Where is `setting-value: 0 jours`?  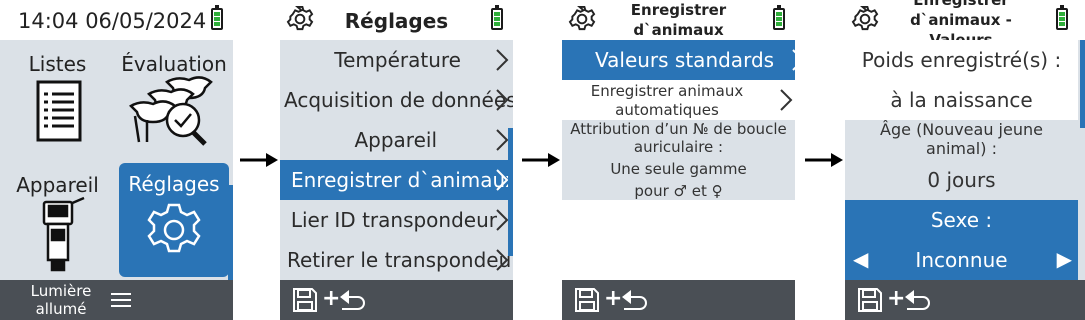
setting-value: 0 jours is located at coordinates (961, 180).